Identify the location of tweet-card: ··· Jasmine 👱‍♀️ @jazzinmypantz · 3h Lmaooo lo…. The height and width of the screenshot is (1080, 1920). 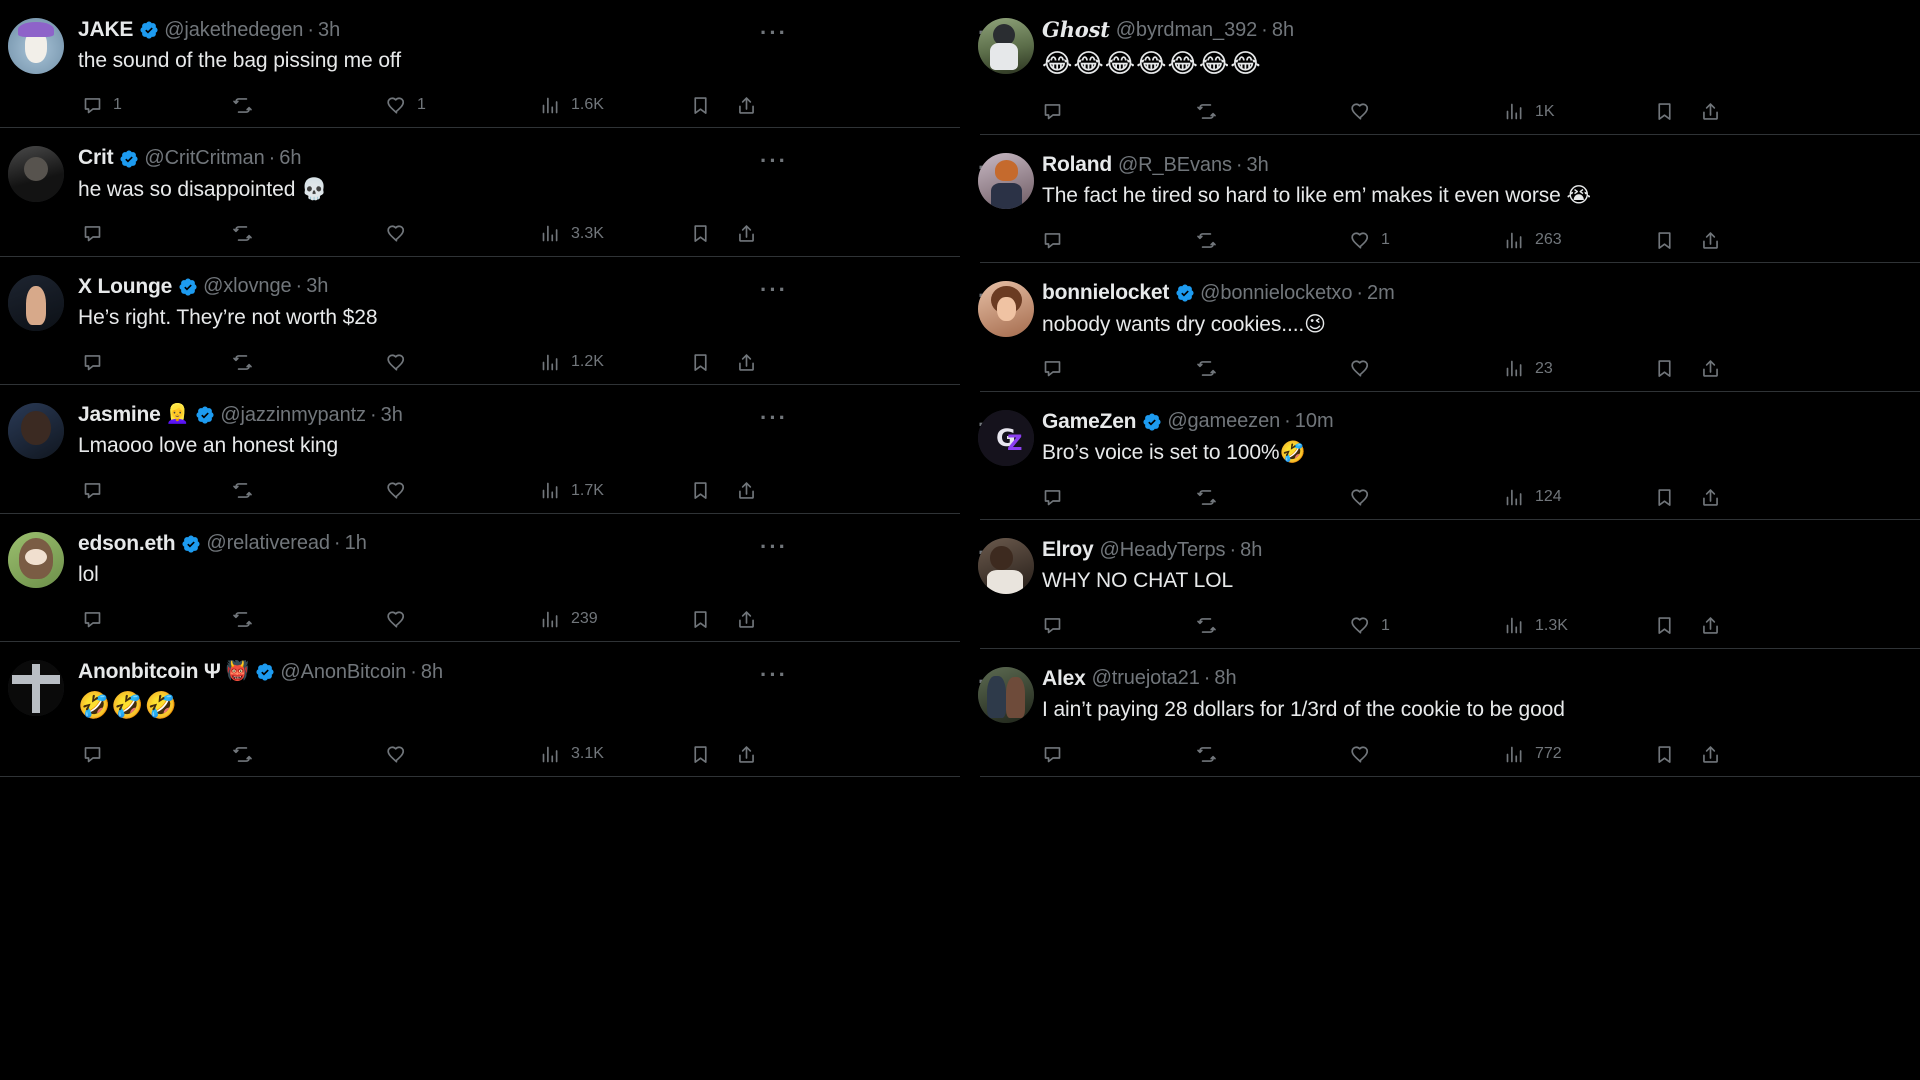
(481, 449).